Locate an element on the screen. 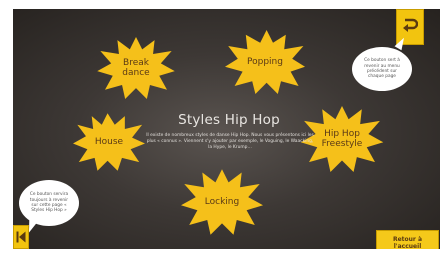 The width and height of the screenshot is (443, 253). style-locking-burst: Locking is located at coordinates (222, 202).